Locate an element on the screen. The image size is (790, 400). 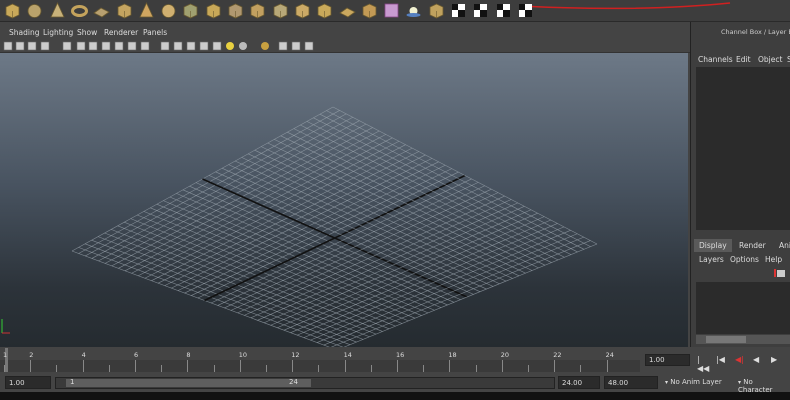
menu-channels: Channels is located at coordinates (715, 59).